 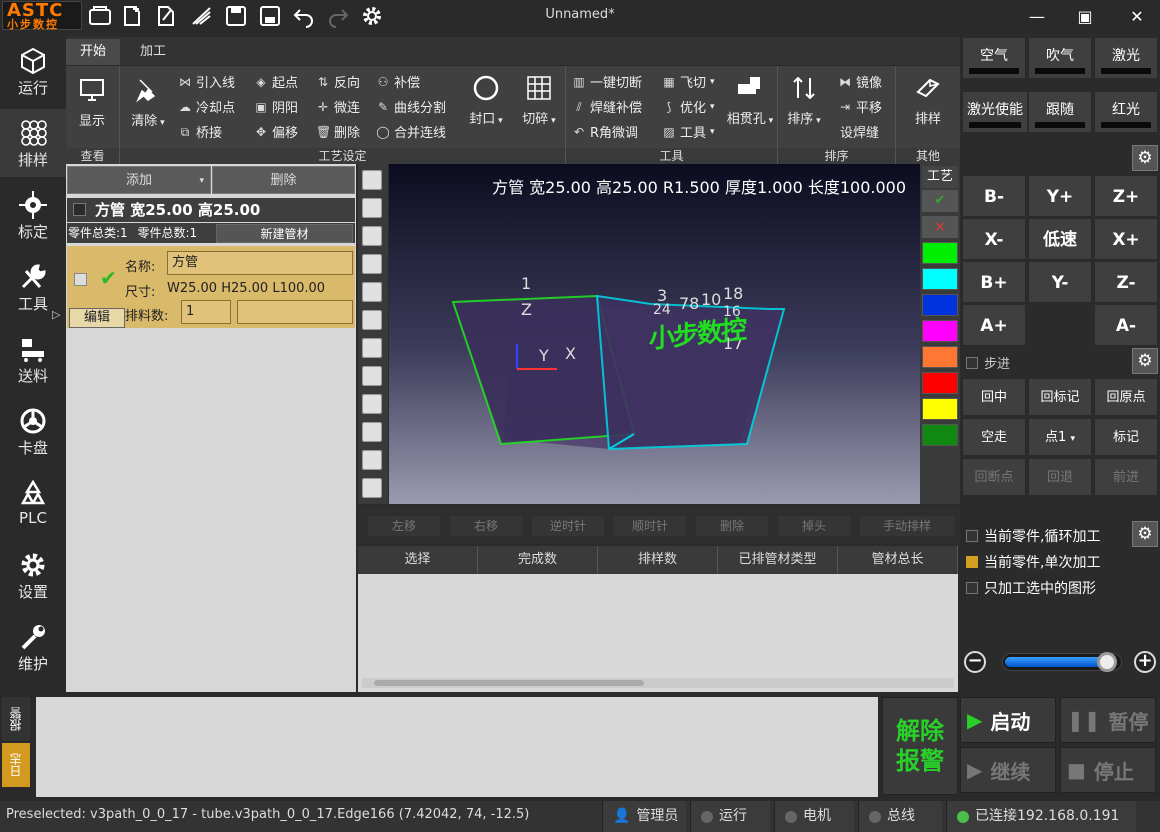 I want to click on nav-chuck: 卡盘, so click(x=33, y=431).